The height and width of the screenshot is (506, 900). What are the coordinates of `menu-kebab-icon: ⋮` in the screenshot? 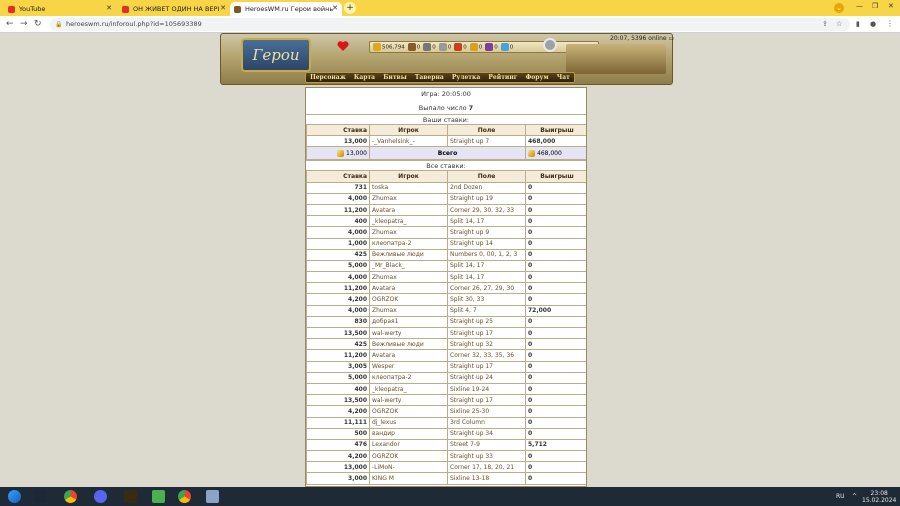 It's located at (890, 24).